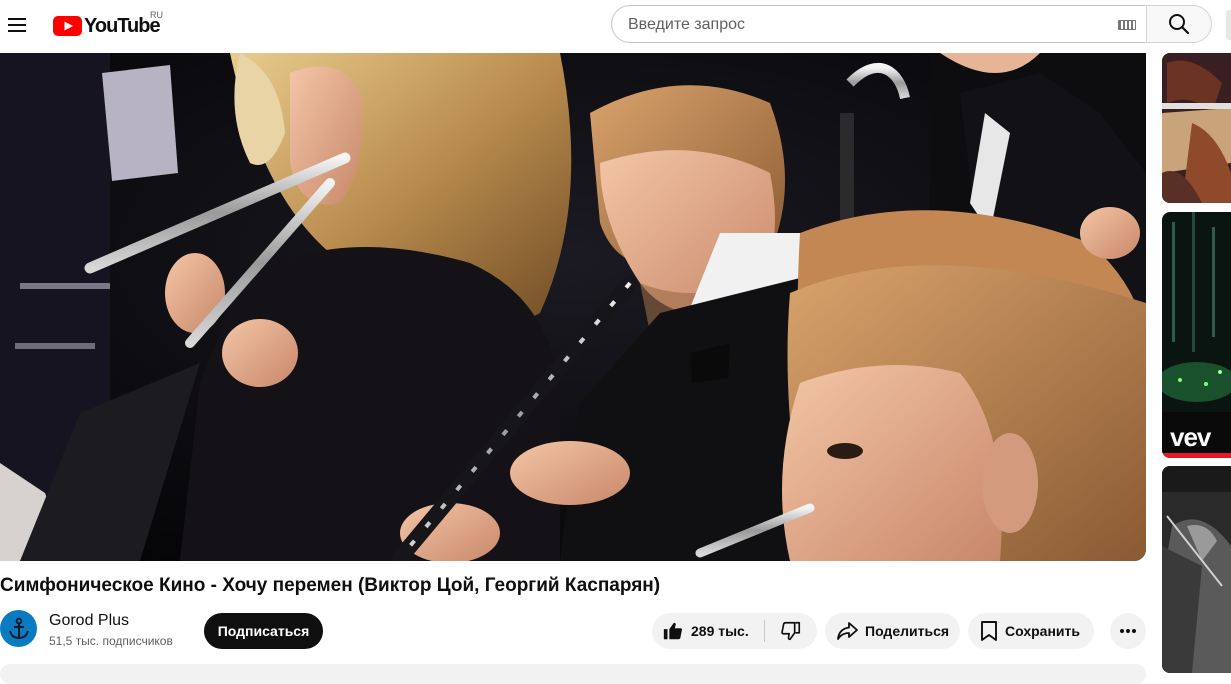 Image resolution: width=1231 pixels, height=684 pixels. What do you see at coordinates (1196, 335) in the screenshot?
I see `related-video-thumbnail: vev` at bounding box center [1196, 335].